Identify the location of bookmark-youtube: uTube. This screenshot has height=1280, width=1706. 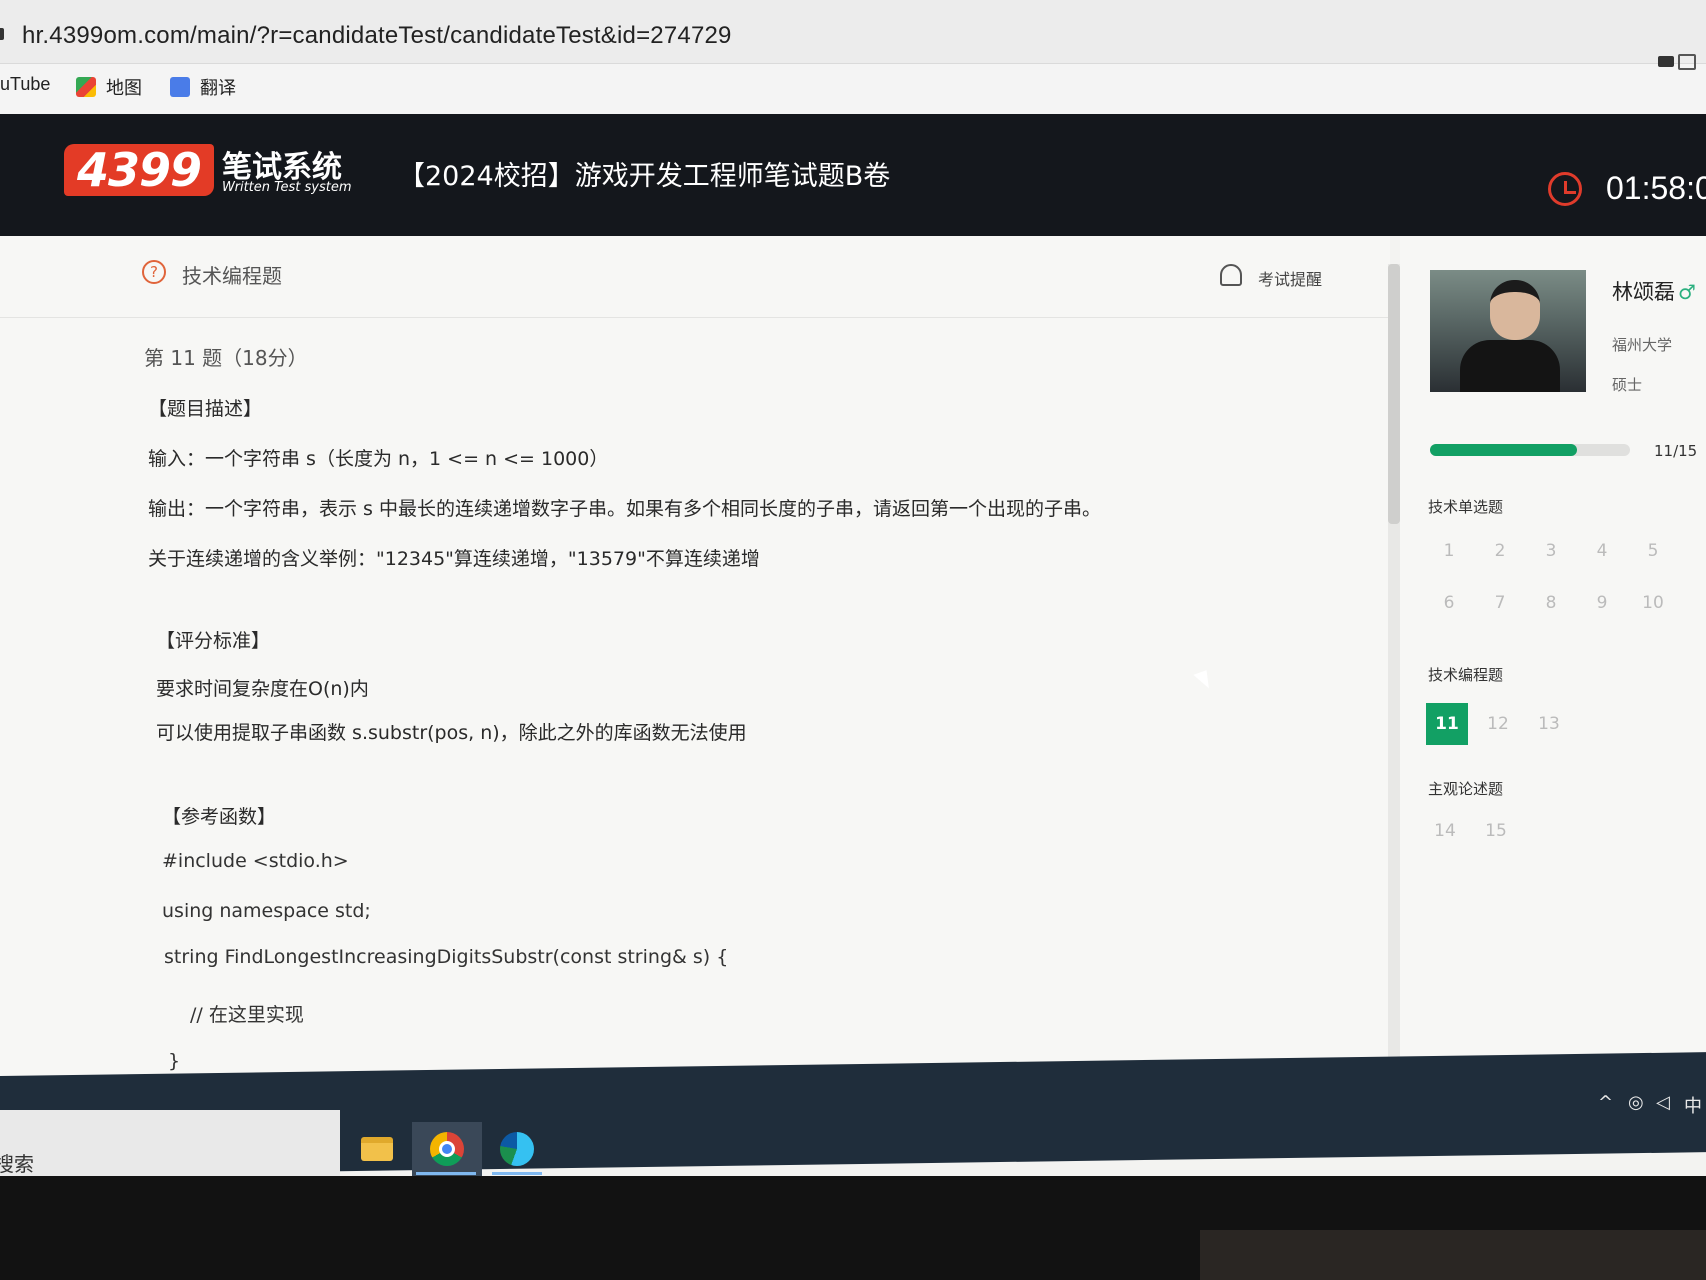
(25, 84).